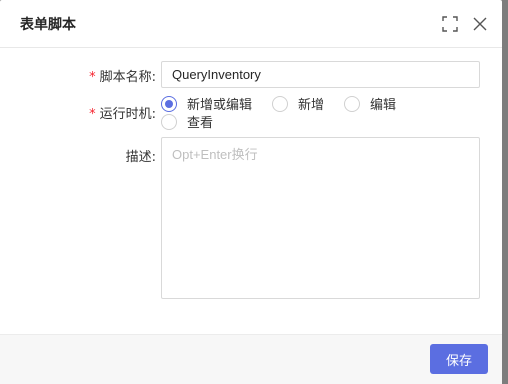  Describe the element at coordinates (459, 359) in the screenshot. I see `save-button: 保存` at that location.